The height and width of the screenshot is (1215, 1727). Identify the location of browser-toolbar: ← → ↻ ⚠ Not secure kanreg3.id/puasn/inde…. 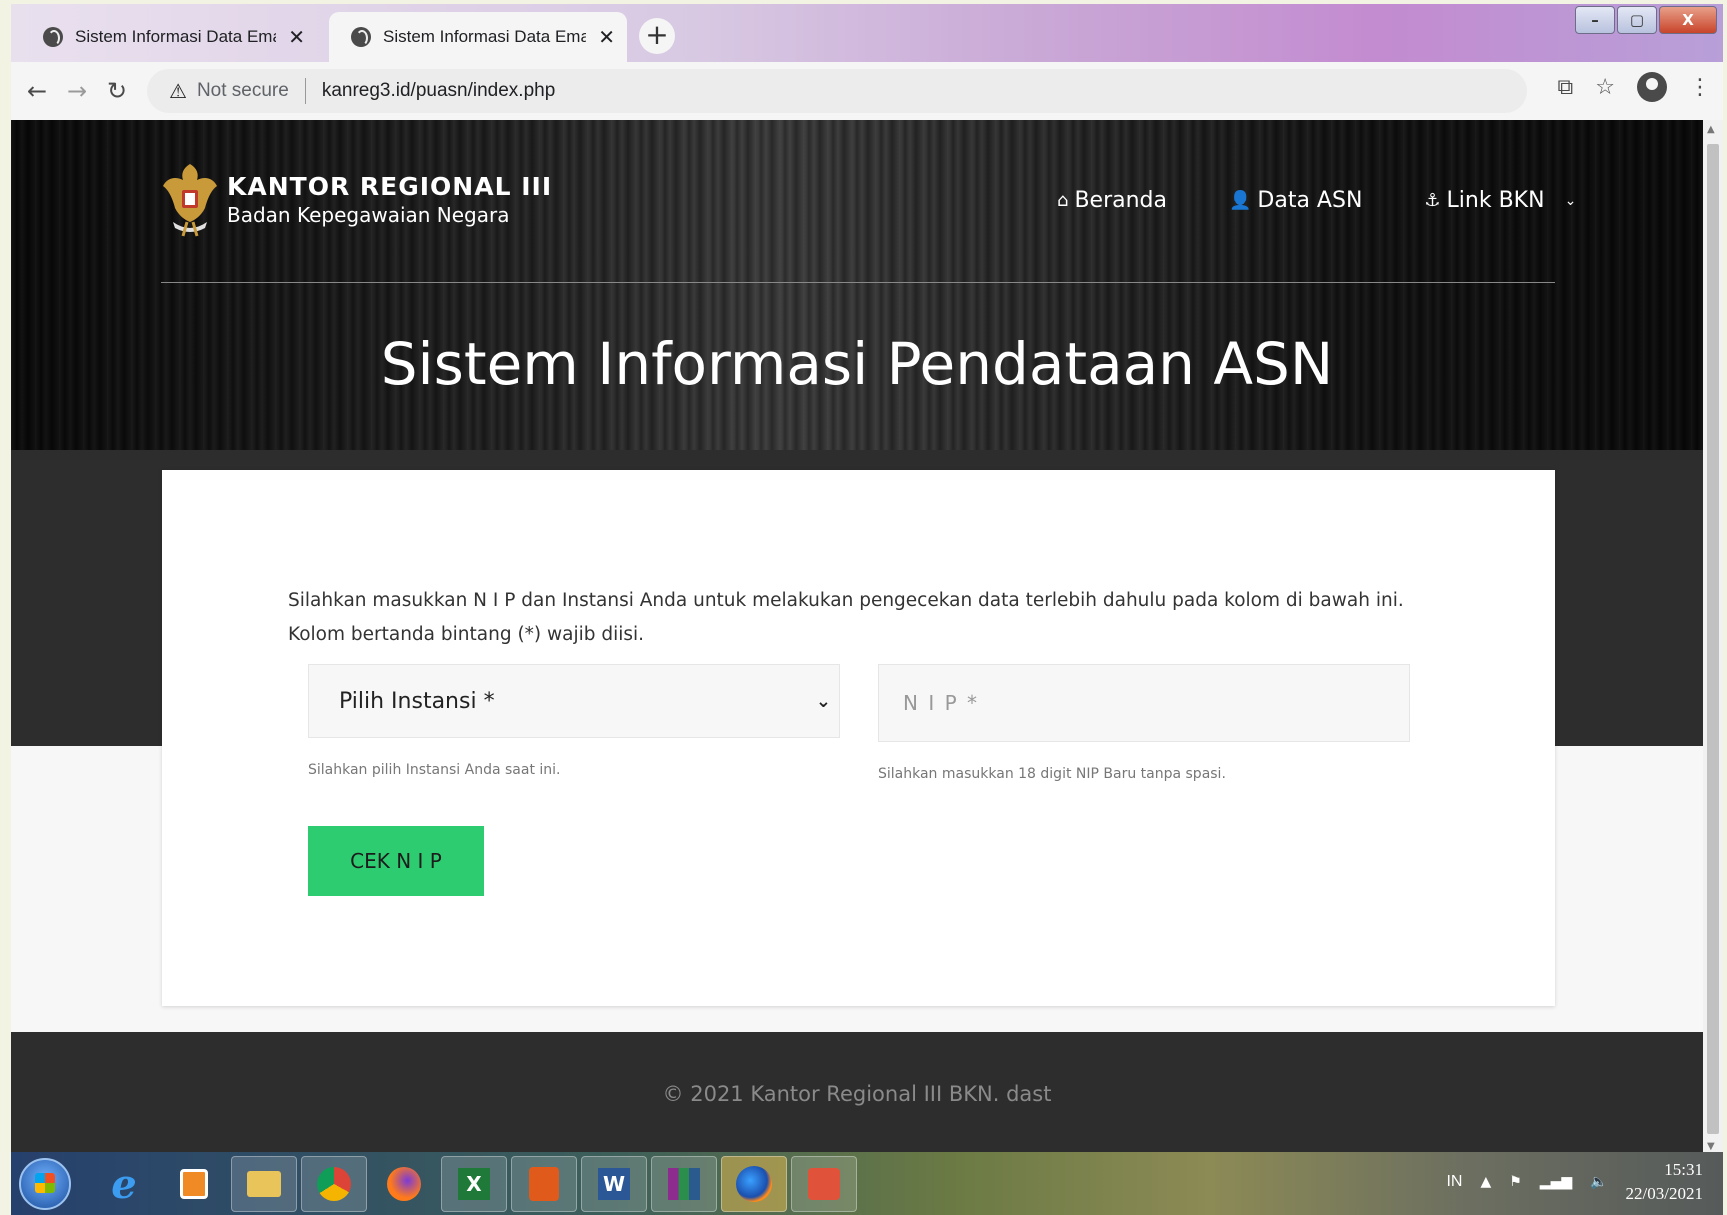
(867, 91).